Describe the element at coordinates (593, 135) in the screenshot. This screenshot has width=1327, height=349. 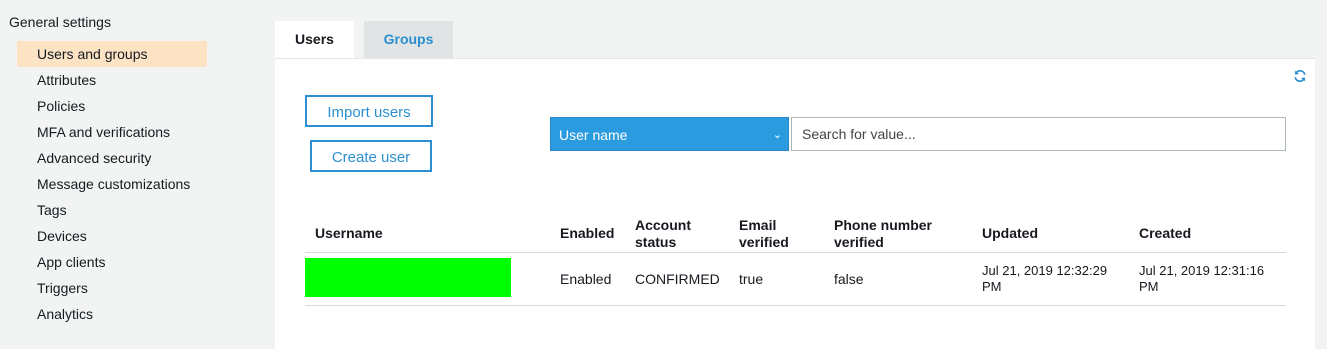
I see `filter-attribute-value: User name` at that location.